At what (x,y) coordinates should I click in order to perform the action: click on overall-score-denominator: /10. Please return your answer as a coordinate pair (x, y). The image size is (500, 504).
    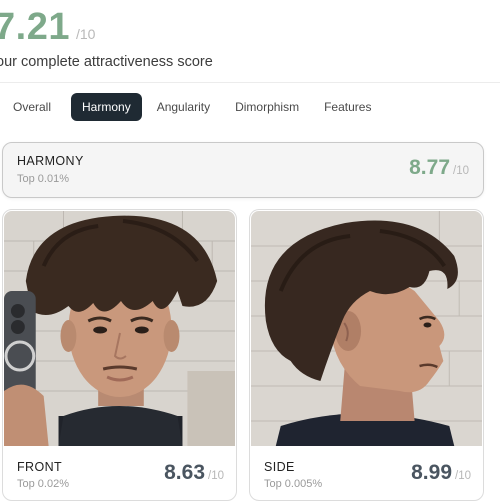
    Looking at the image, I should click on (85, 34).